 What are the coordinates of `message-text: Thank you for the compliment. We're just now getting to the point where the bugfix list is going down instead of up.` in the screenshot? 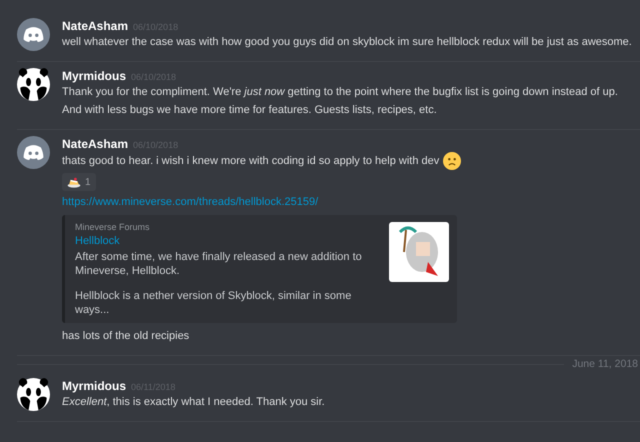 It's located at (340, 92).